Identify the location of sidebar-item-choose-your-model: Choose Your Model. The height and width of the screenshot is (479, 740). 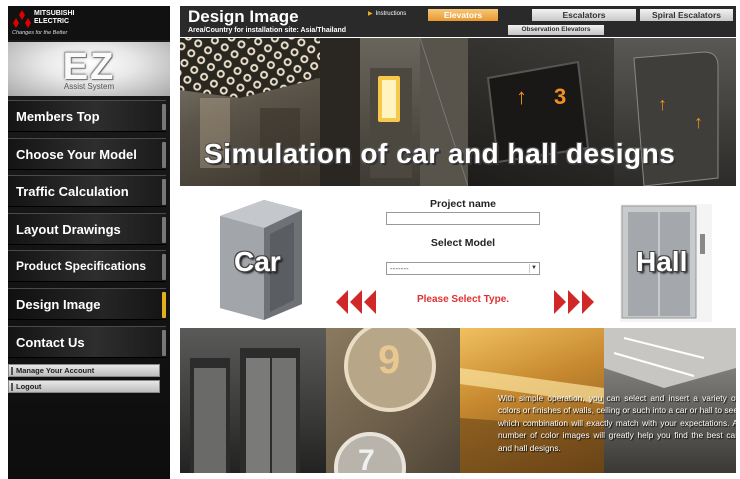
(87, 154).